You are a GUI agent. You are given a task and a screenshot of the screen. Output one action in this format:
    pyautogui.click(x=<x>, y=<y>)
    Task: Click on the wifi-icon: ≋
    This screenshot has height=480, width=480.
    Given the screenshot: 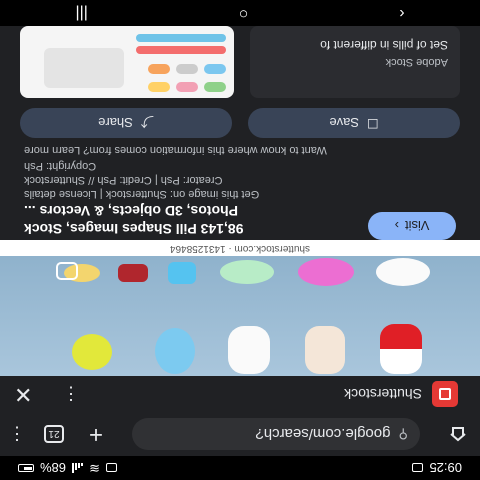 What is the action you would take?
    pyautogui.click(x=94, y=468)
    